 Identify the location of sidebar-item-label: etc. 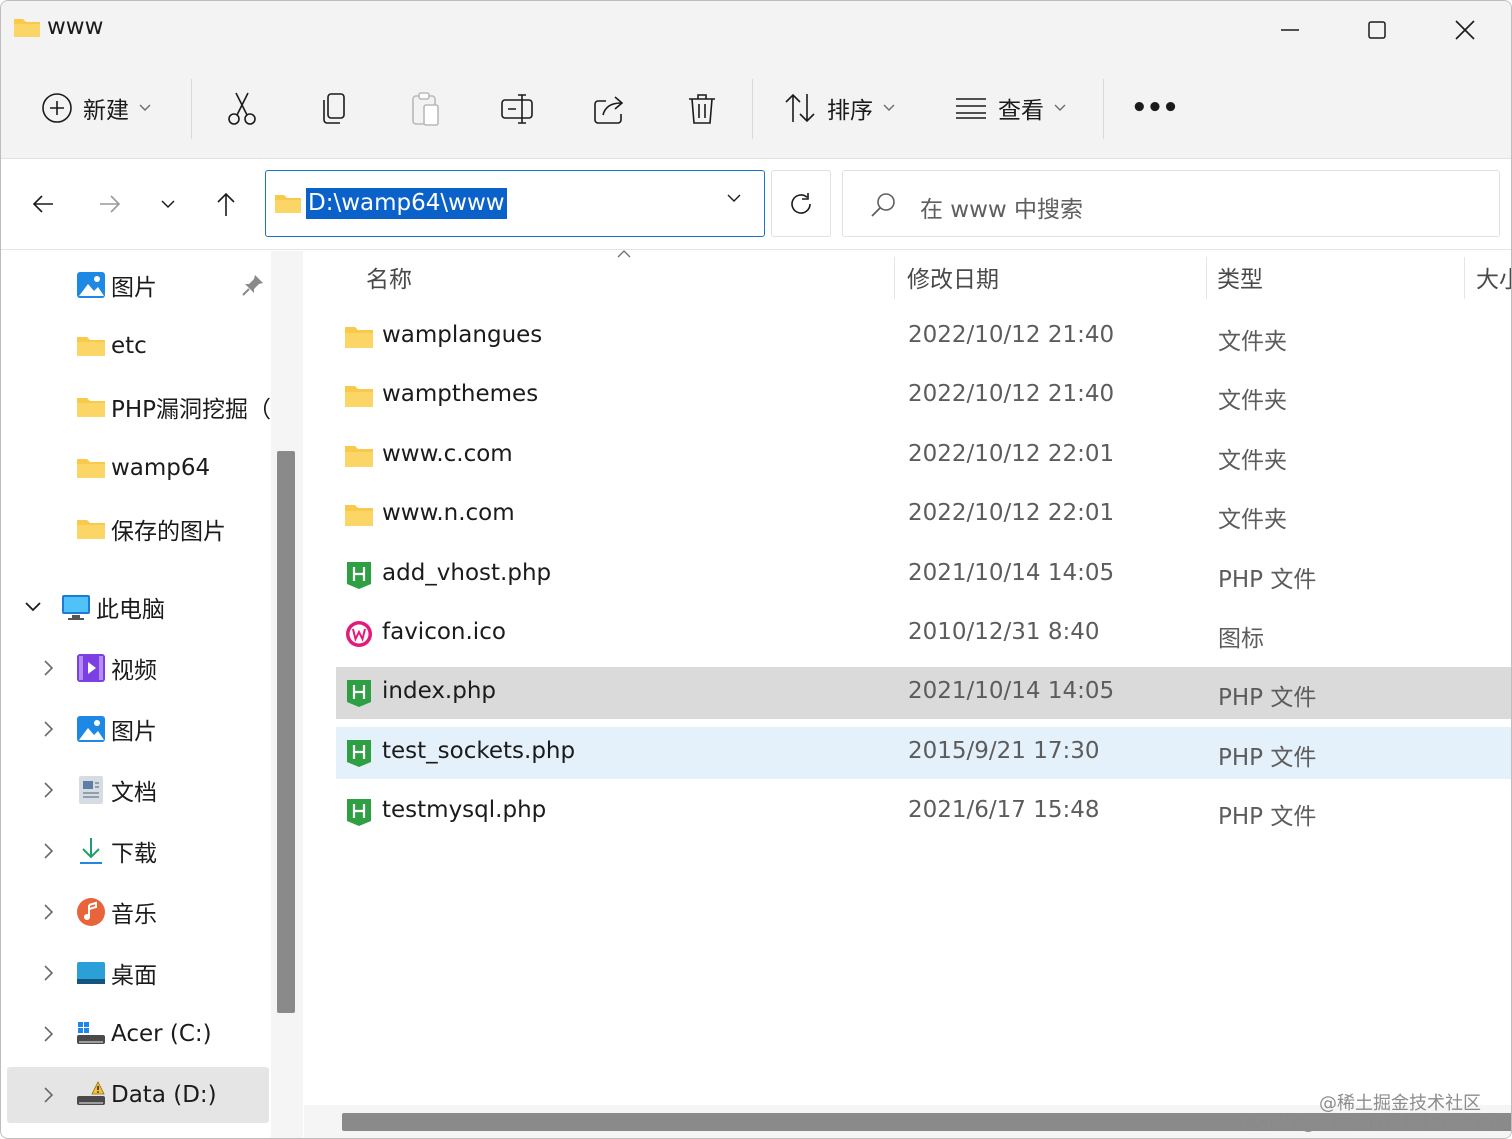
(129, 346).